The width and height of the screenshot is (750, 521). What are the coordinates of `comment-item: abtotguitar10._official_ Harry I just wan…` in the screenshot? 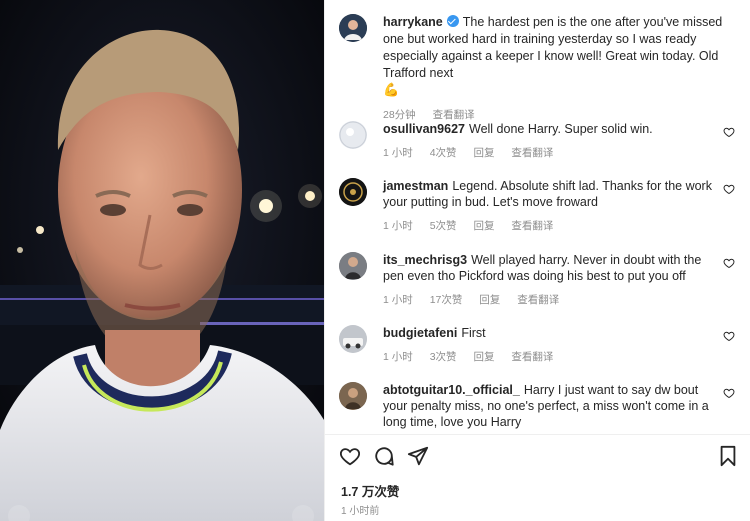 It's located at (541, 406).